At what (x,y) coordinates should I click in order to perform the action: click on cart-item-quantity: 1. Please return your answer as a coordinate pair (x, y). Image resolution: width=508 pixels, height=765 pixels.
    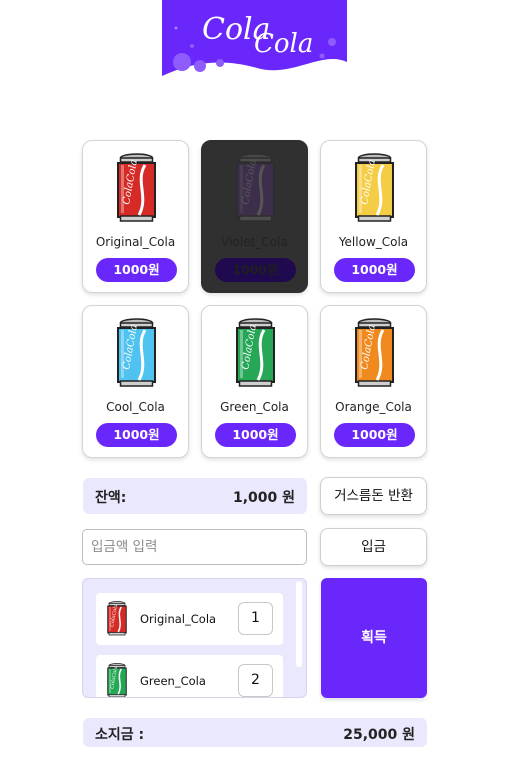
    Looking at the image, I should click on (255, 618).